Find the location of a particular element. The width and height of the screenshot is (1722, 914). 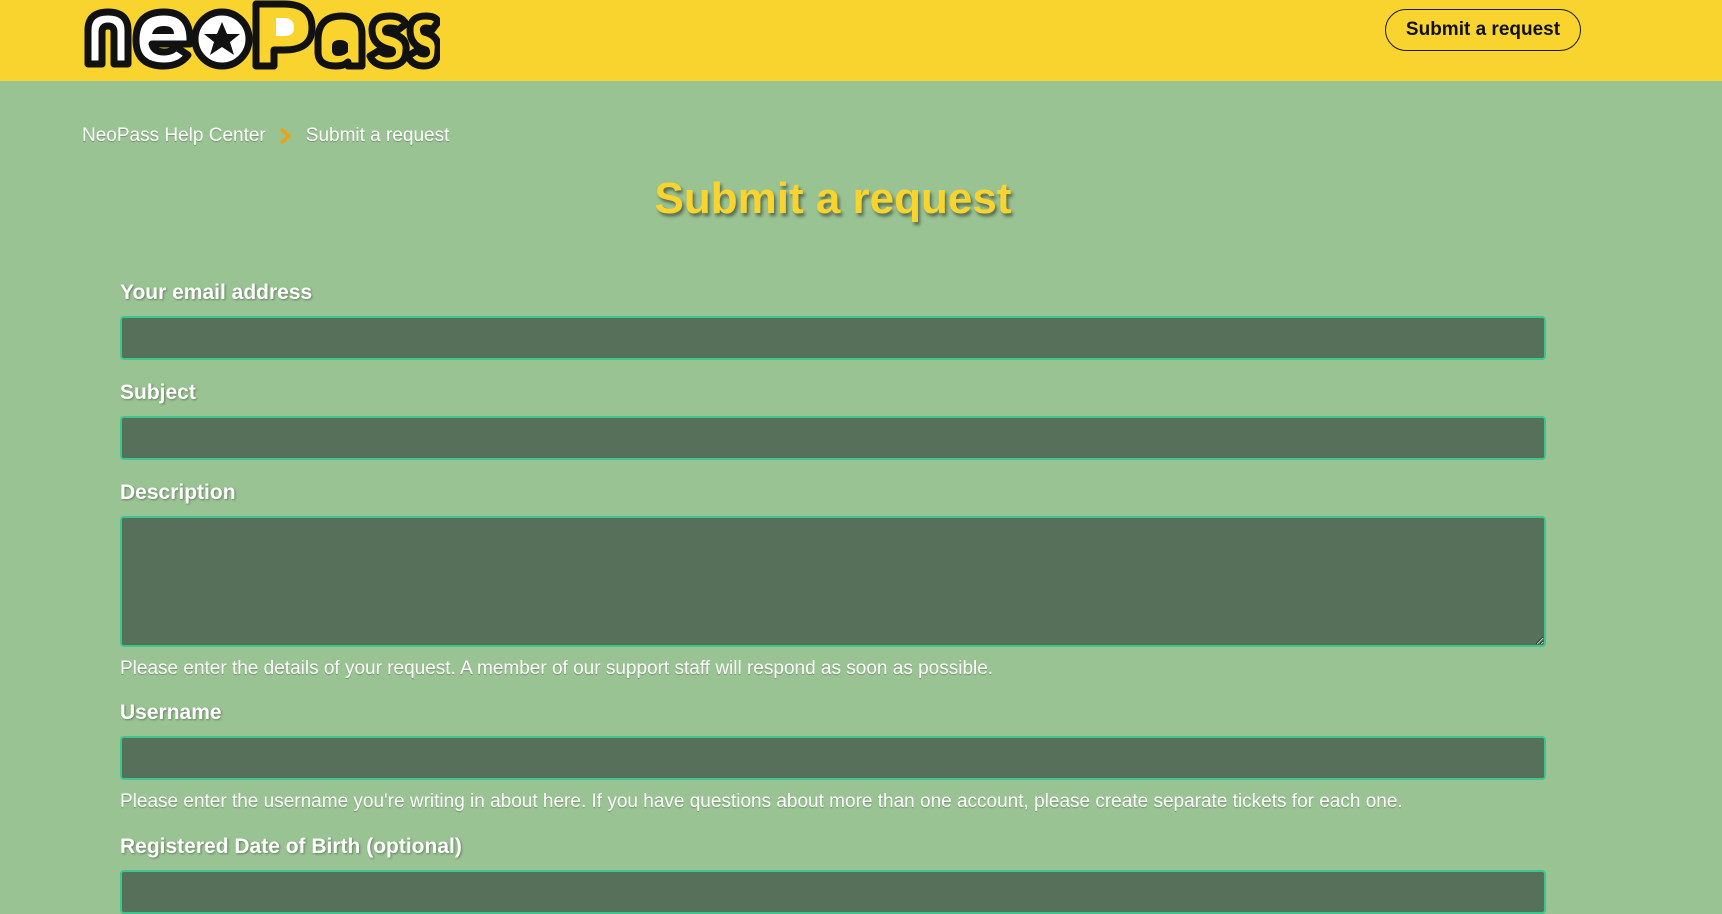

username-label: Username is located at coordinates (171, 712).